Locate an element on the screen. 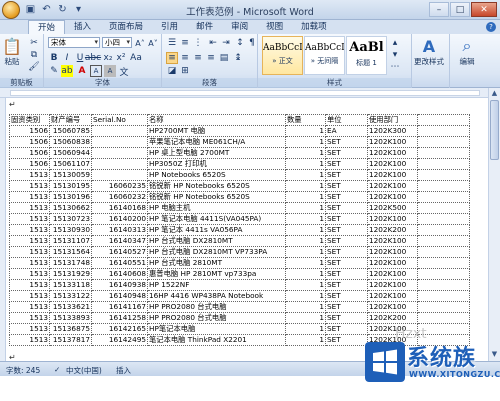 Image resolution: width=500 pixels, height=401 pixels. table-cell: 16140608 is located at coordinates (119, 274).